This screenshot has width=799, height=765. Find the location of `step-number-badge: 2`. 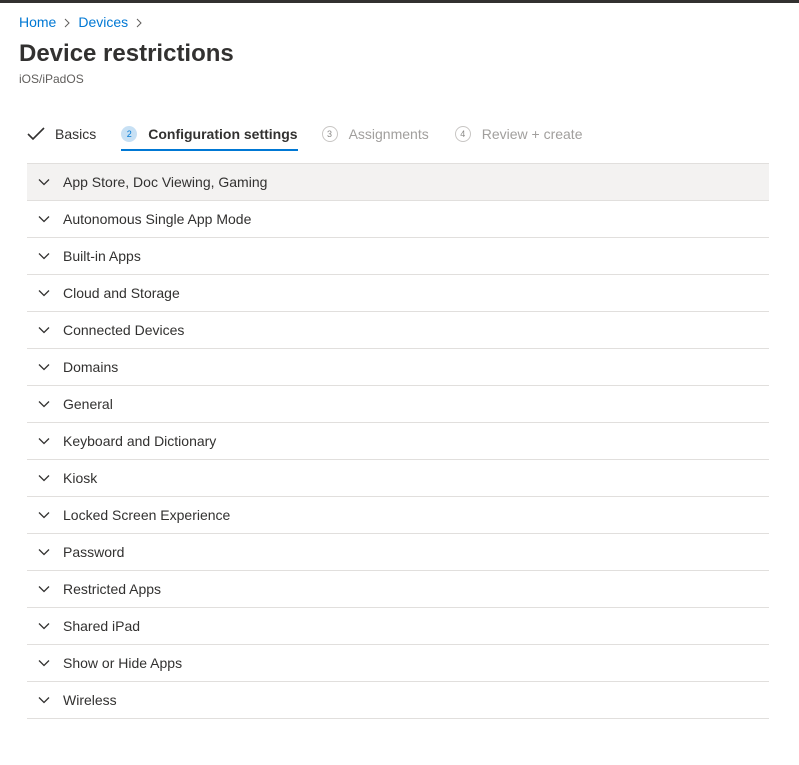

step-number-badge: 2 is located at coordinates (129, 134).